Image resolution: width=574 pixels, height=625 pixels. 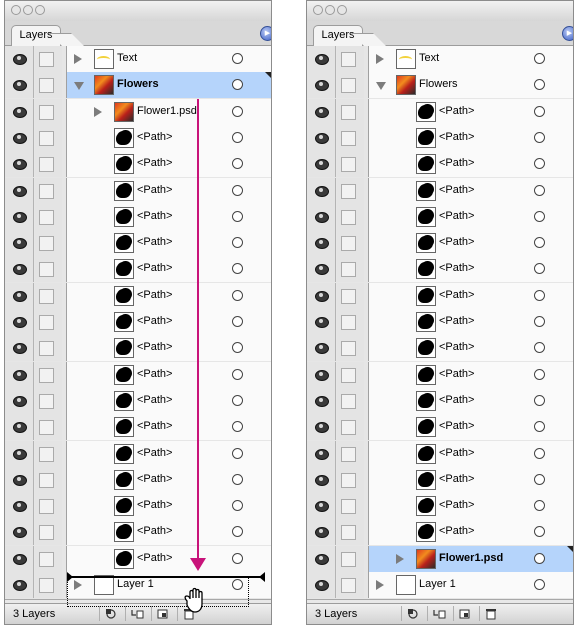 I want to click on tab-layers: Layers, so click(x=36, y=35).